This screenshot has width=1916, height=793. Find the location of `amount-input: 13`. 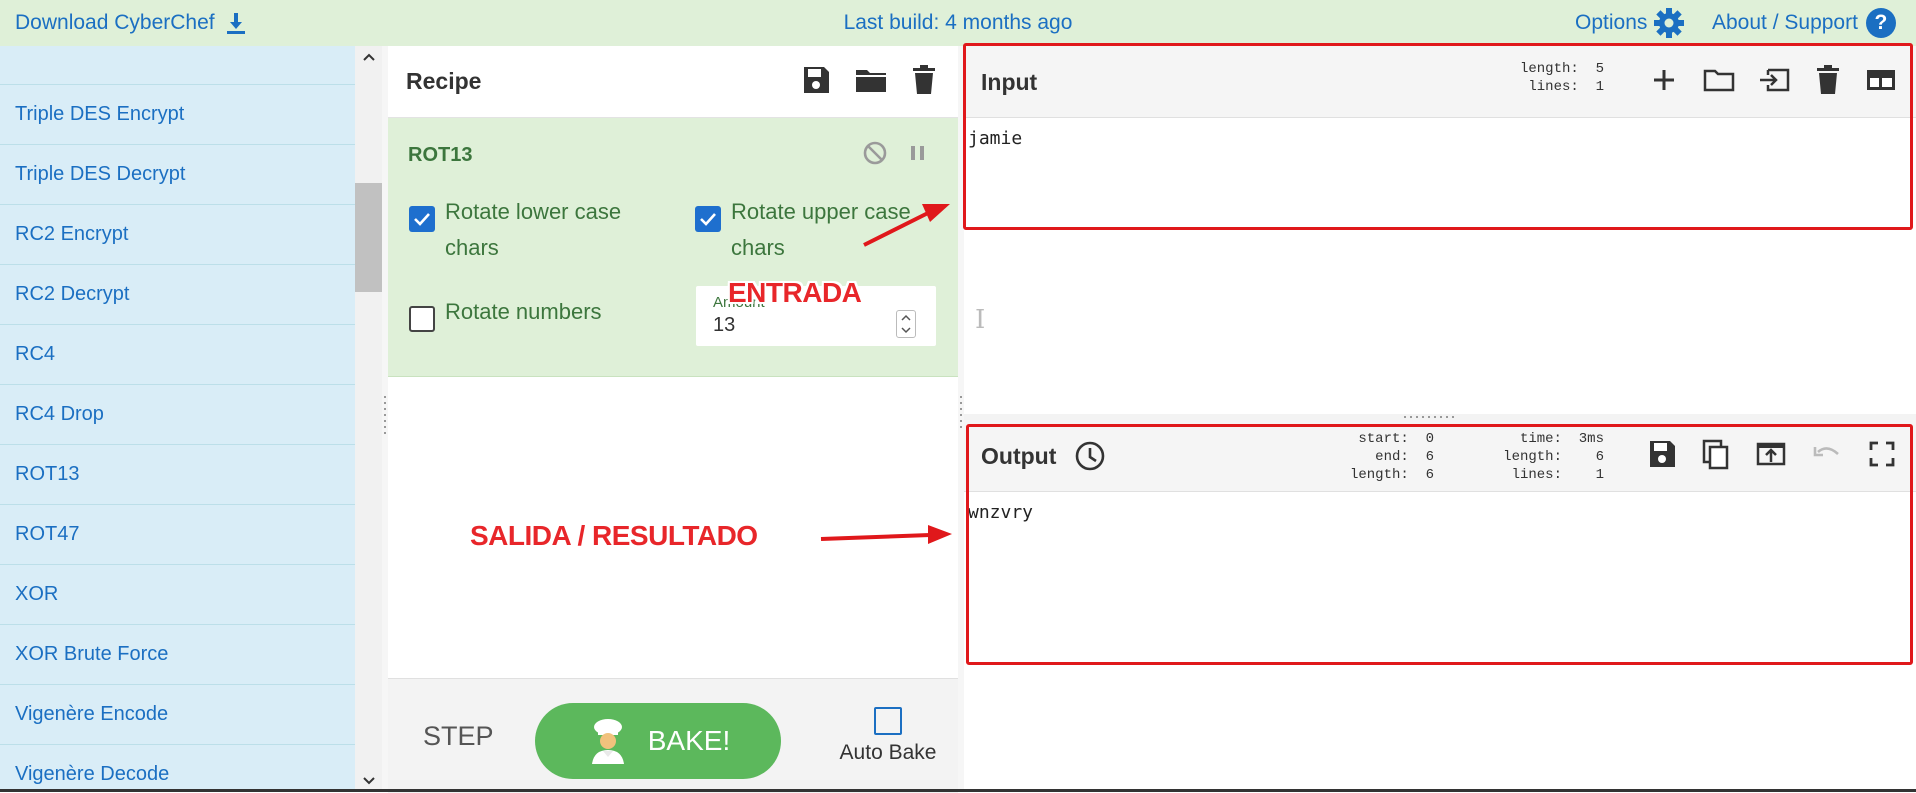

amount-input: 13 is located at coordinates (724, 325).